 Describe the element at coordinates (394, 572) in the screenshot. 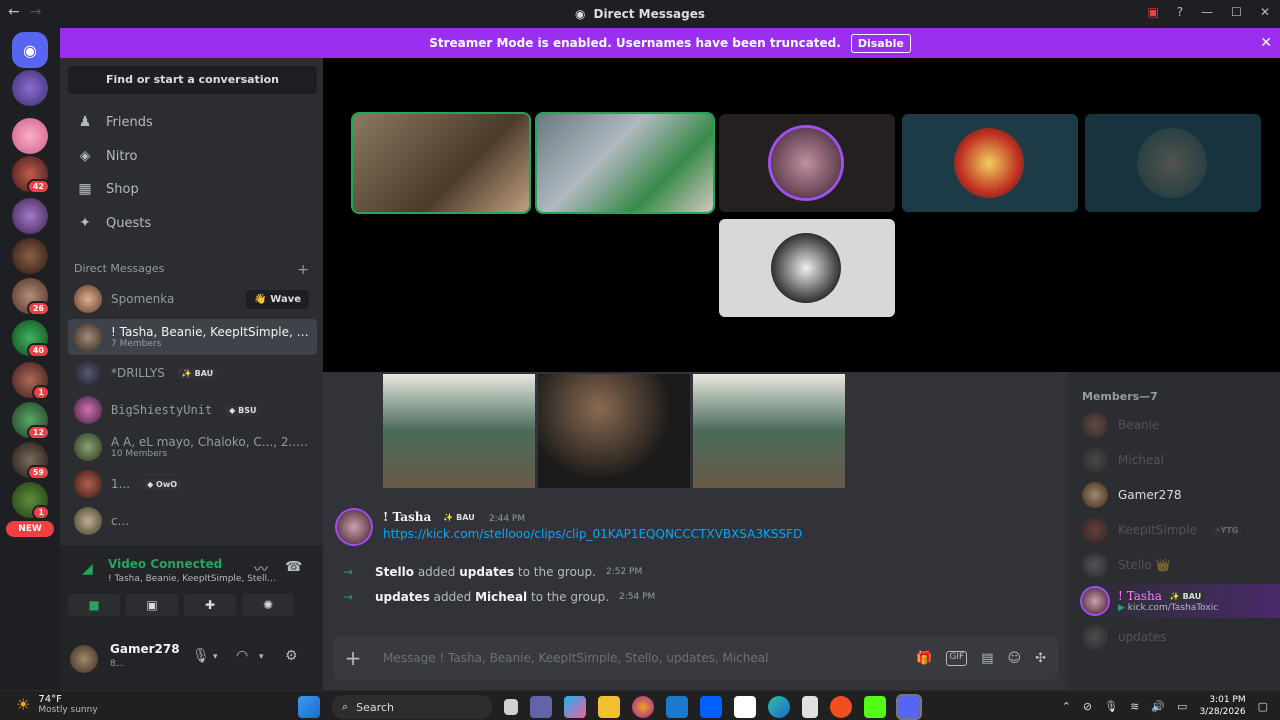

I see `system-actor: Stello` at that location.